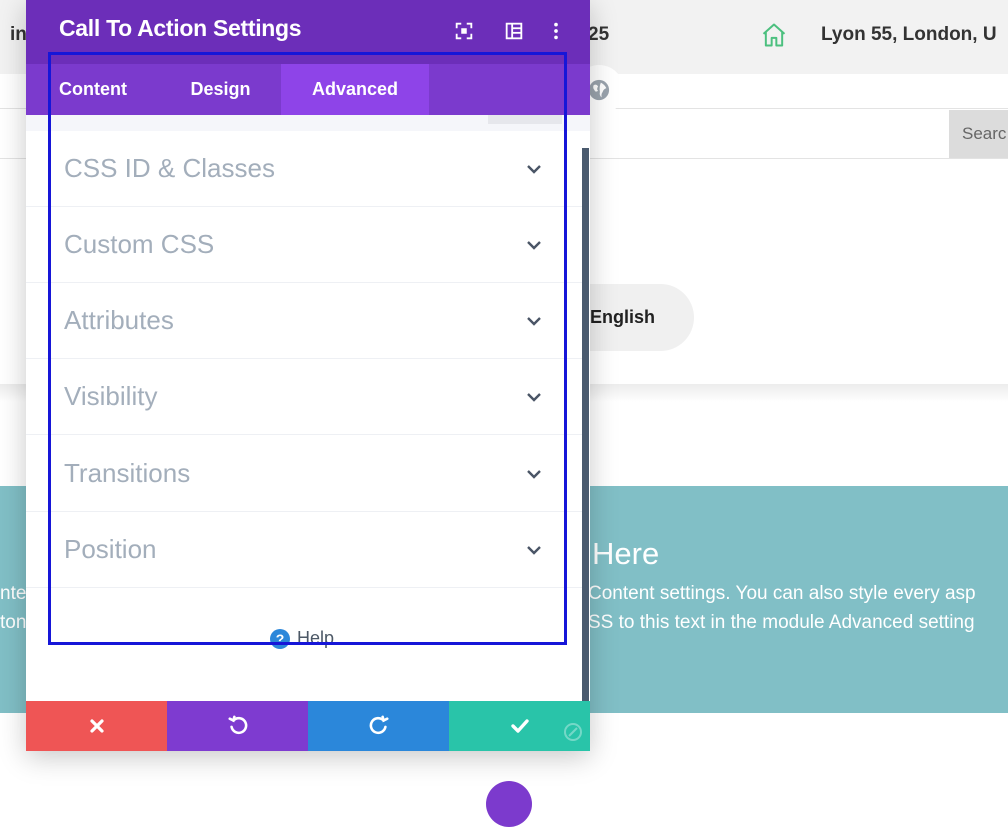 The image size is (1008, 827). What do you see at coordinates (93, 89) in the screenshot?
I see `tab-content: Content` at bounding box center [93, 89].